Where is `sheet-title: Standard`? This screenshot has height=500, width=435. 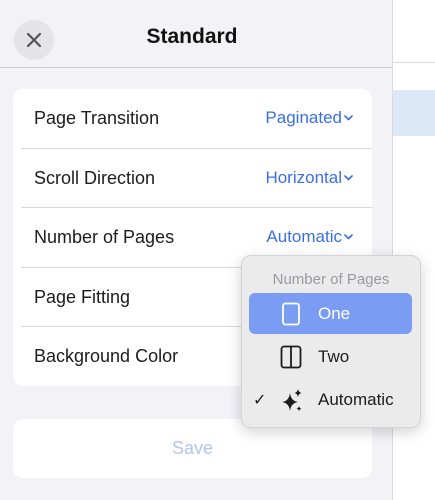
sheet-title: Standard is located at coordinates (192, 36).